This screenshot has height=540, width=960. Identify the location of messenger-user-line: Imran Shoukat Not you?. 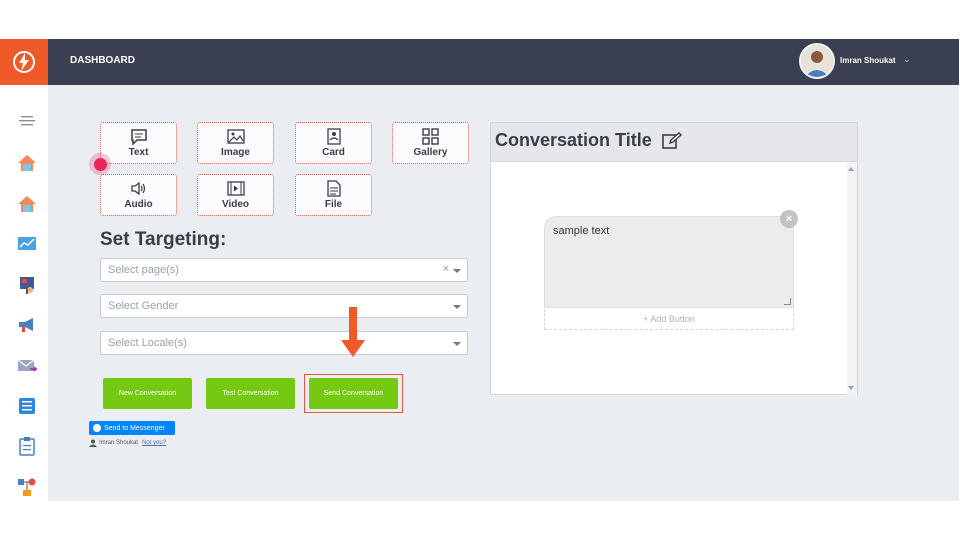
(127, 443).